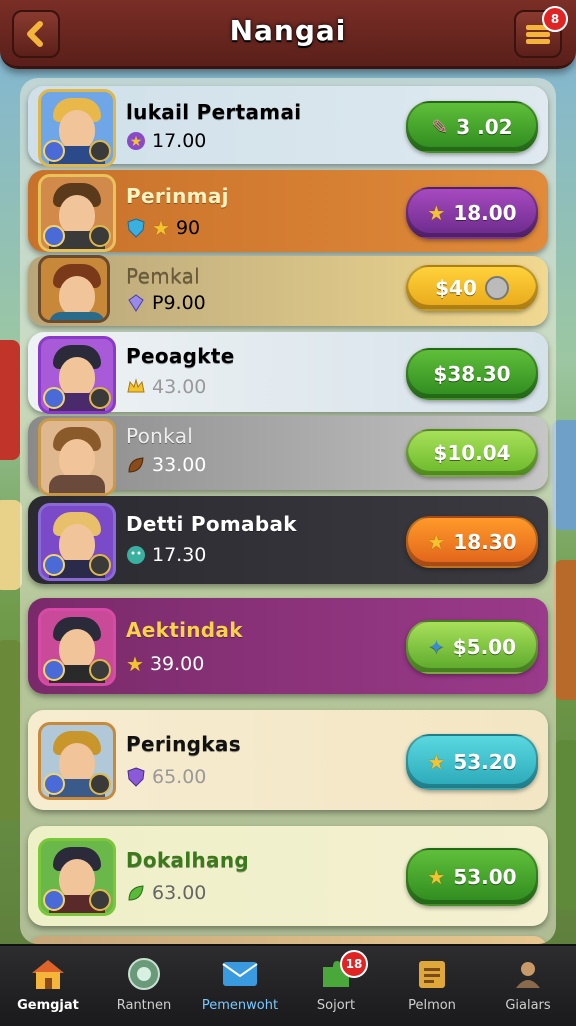  I want to click on price-label: $10.04, so click(472, 453).